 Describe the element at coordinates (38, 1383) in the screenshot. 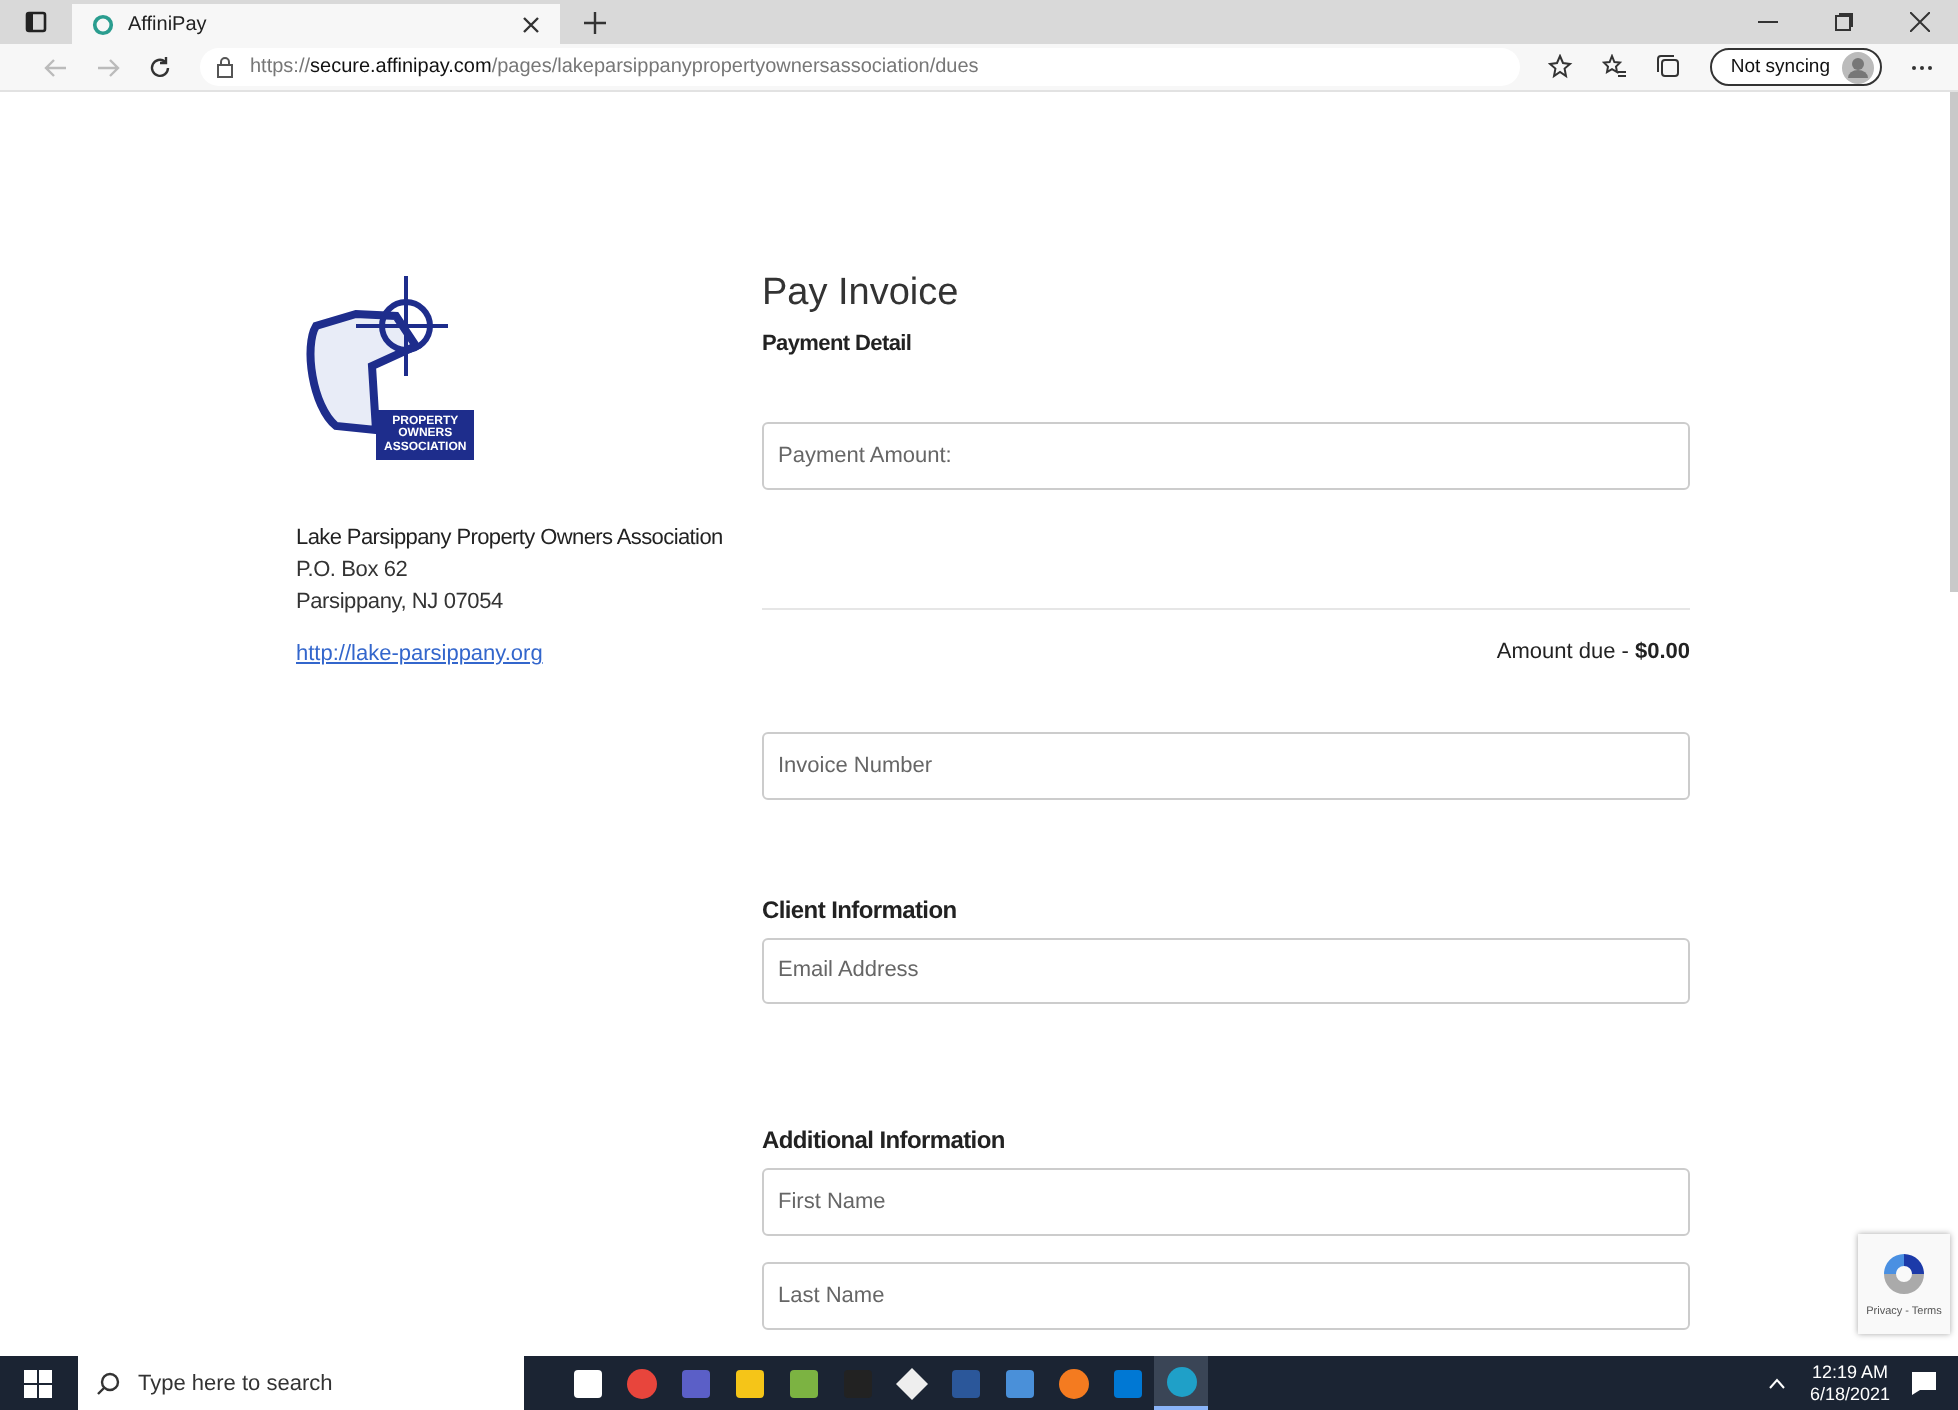

I see `windows-start-icon` at that location.